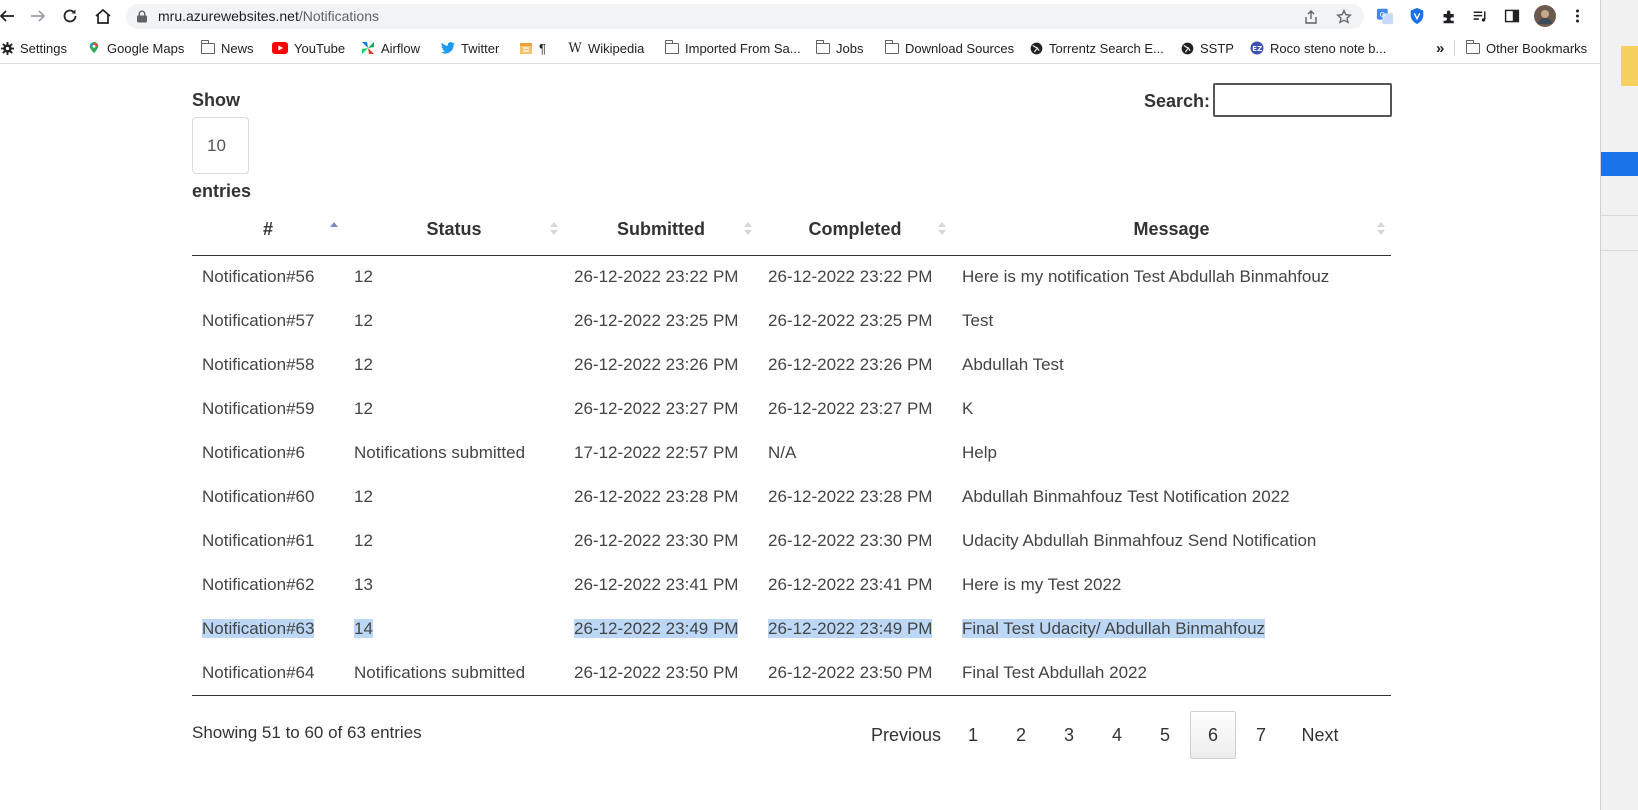 The width and height of the screenshot is (1638, 810). I want to click on side-panel-icon, so click(1512, 16).